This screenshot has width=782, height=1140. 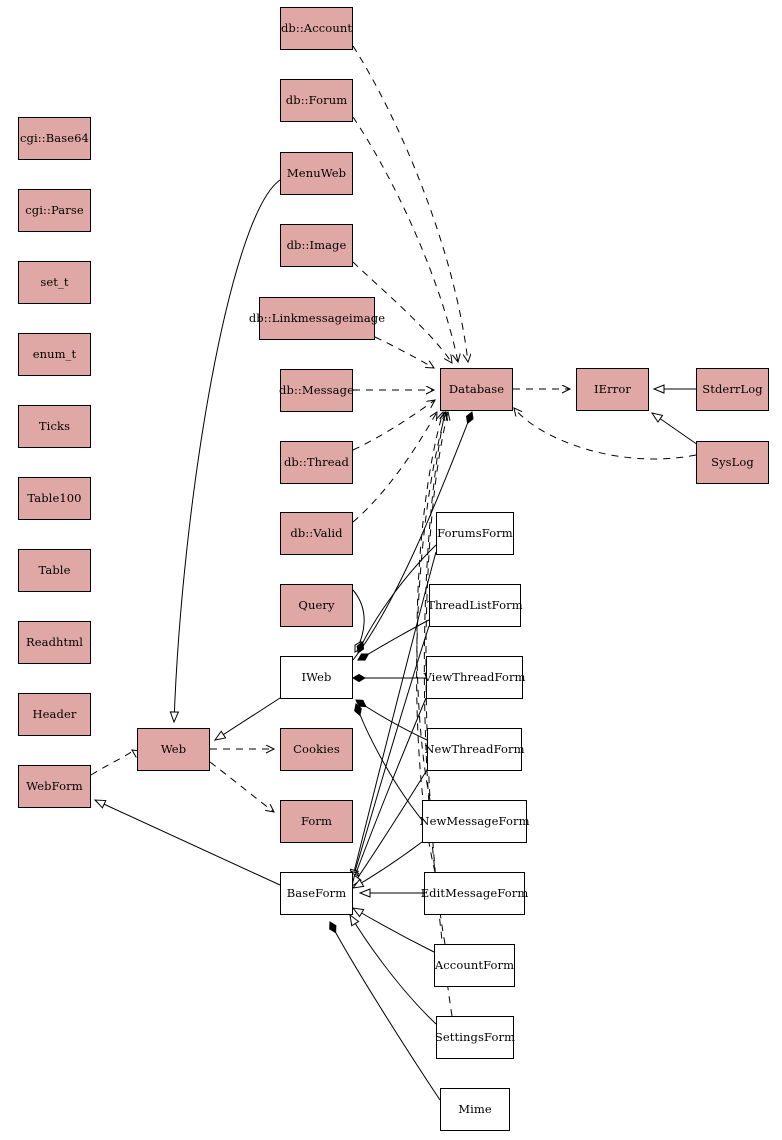 I want to click on class-node-label: Ticks, so click(x=54, y=426).